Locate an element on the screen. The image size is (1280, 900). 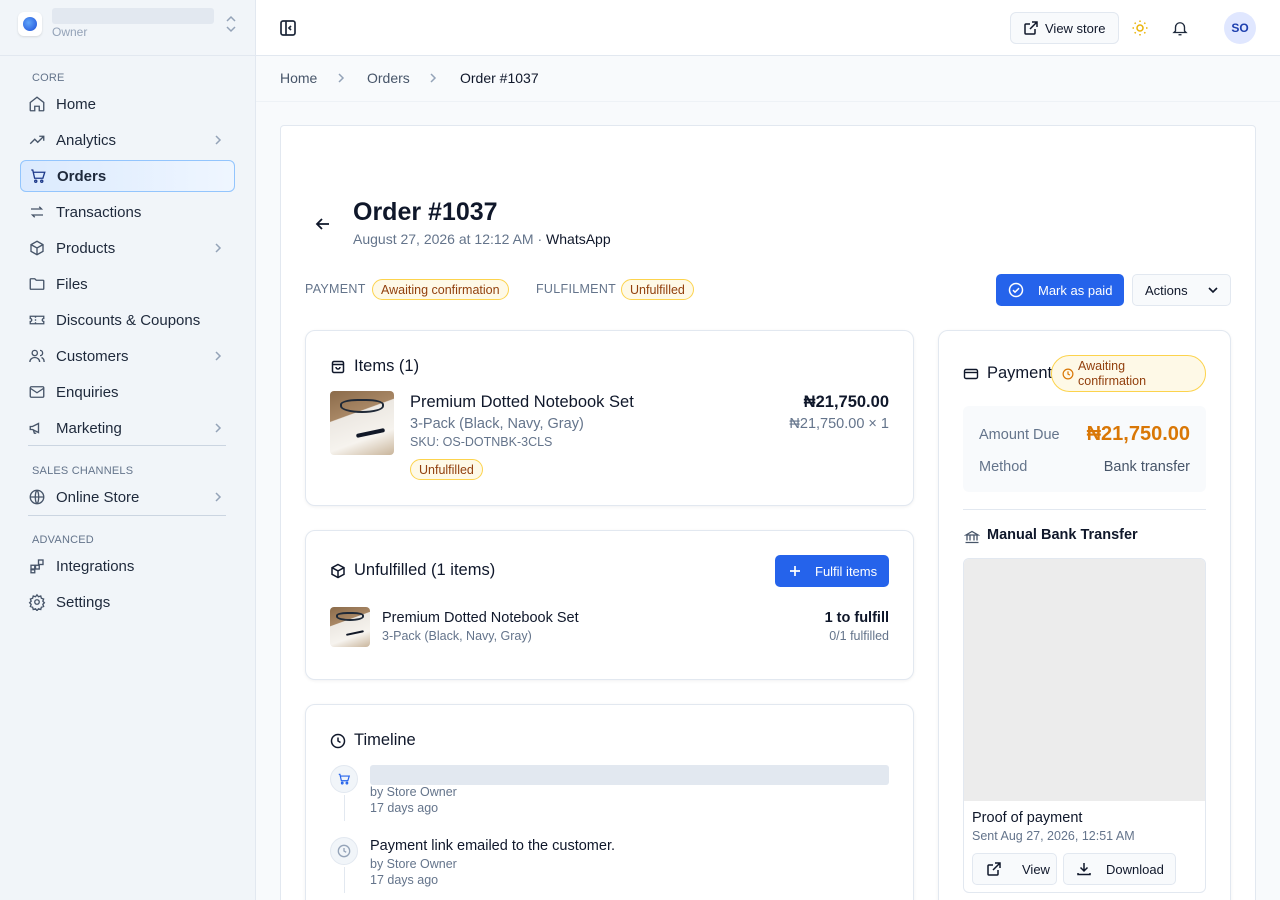
ticket-icon is located at coordinates (37, 320).